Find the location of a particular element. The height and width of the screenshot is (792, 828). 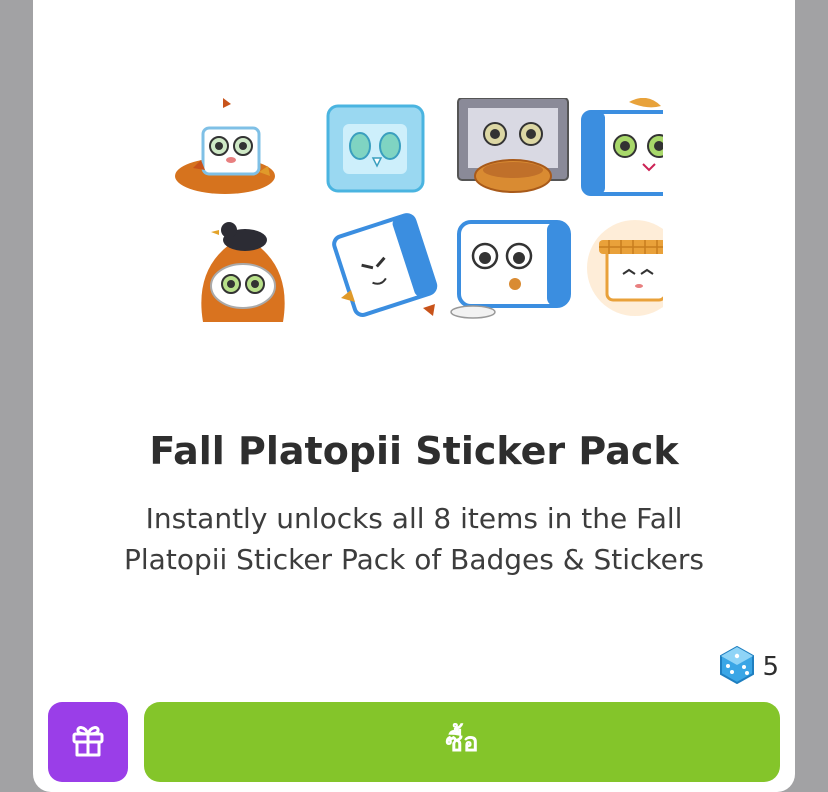

scarf-glow-sticker is located at coordinates (625, 268).